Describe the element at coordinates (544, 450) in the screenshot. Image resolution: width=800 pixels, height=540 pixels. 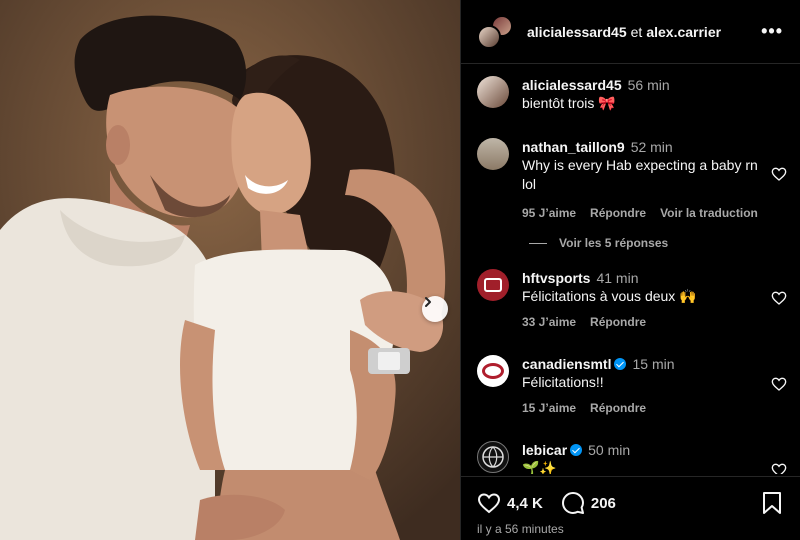
I see `comment-username: lebicar` at that location.